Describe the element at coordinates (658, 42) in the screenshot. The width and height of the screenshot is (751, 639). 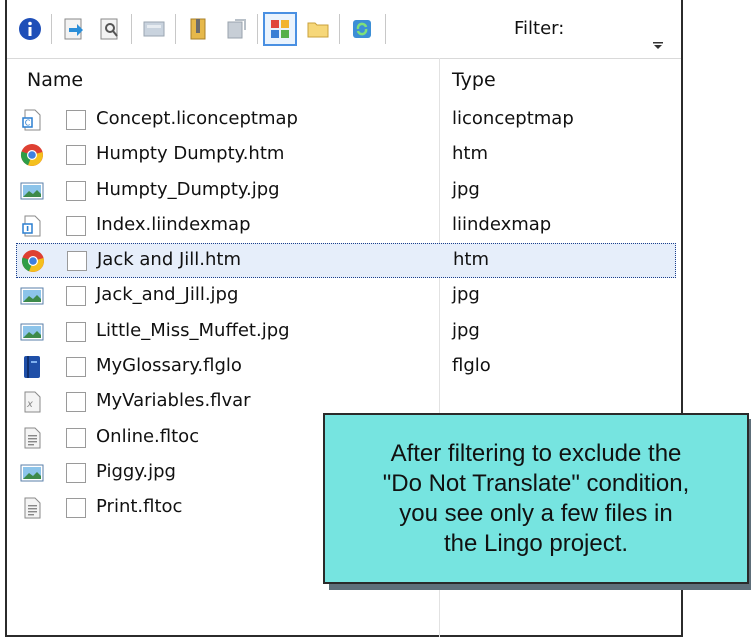
I see `filter-dropdown-arrow-icon` at that location.